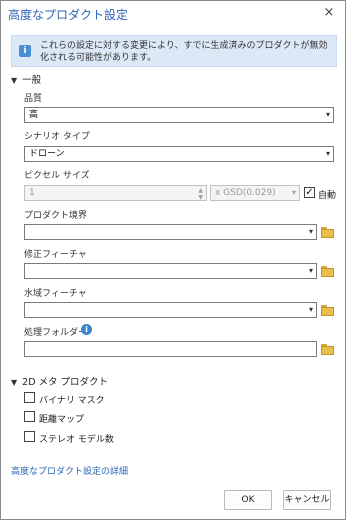  Describe the element at coordinates (55, 255) in the screenshot. I see `correction-feature-label: 修正フィーチャ` at that location.